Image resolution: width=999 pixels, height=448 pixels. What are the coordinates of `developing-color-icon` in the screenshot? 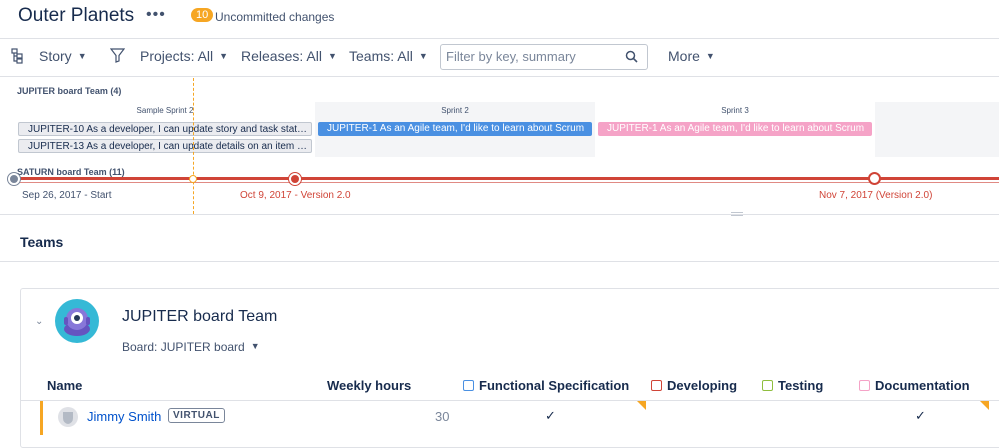 It's located at (656, 385).